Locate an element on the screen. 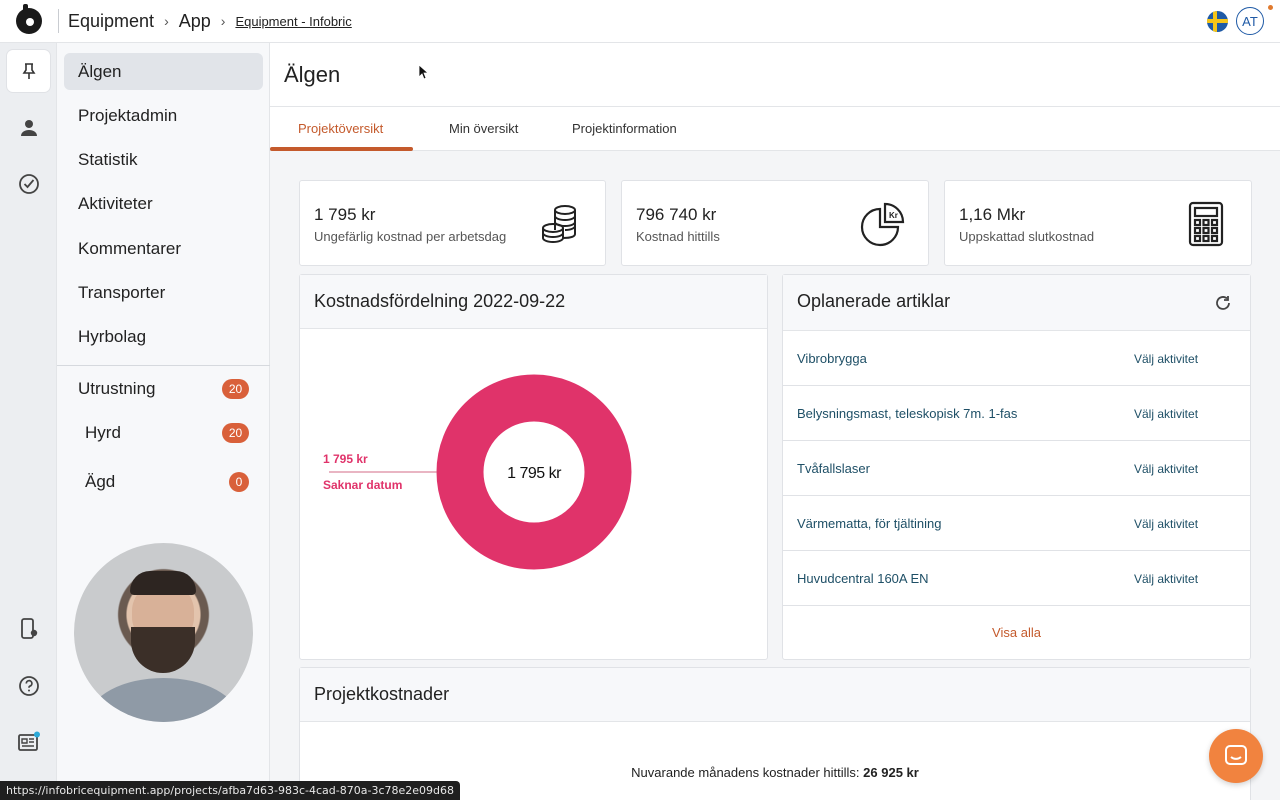 This screenshot has height=800, width=1280. item-name: Värmematta, för tjältining is located at coordinates (869, 523).